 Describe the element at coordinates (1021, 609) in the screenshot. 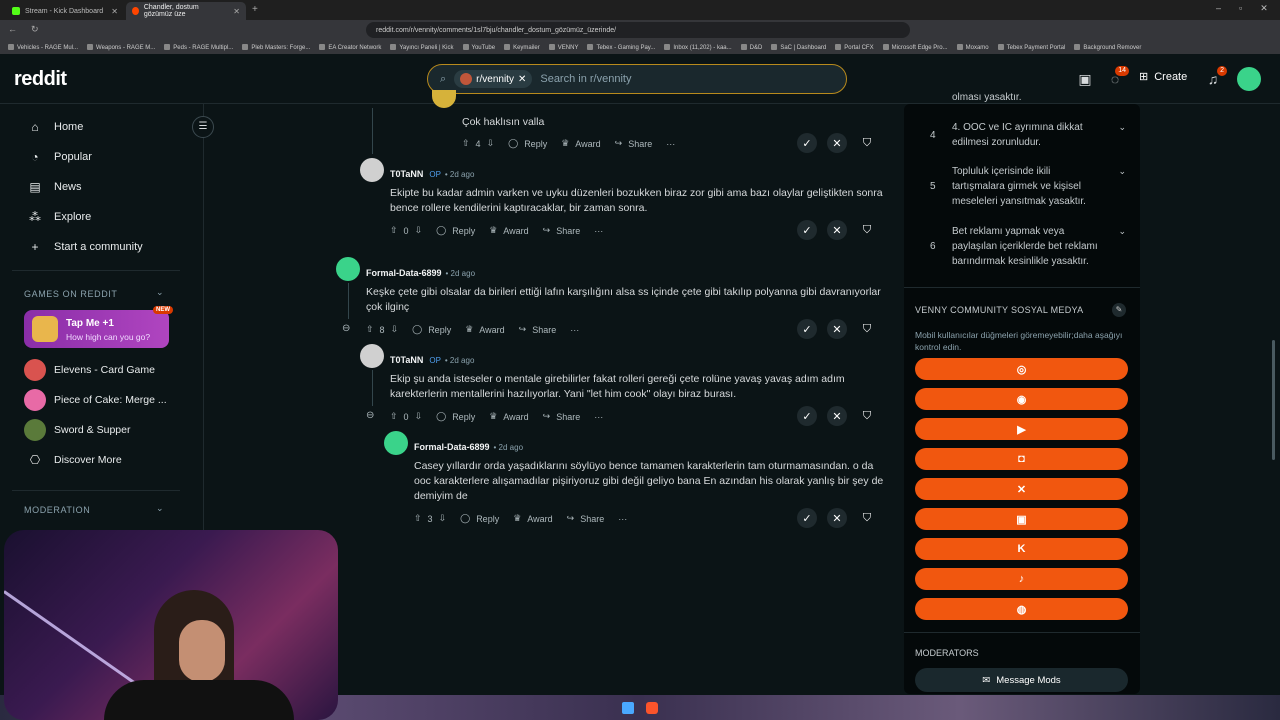

I see `steam-button: ◍` at that location.